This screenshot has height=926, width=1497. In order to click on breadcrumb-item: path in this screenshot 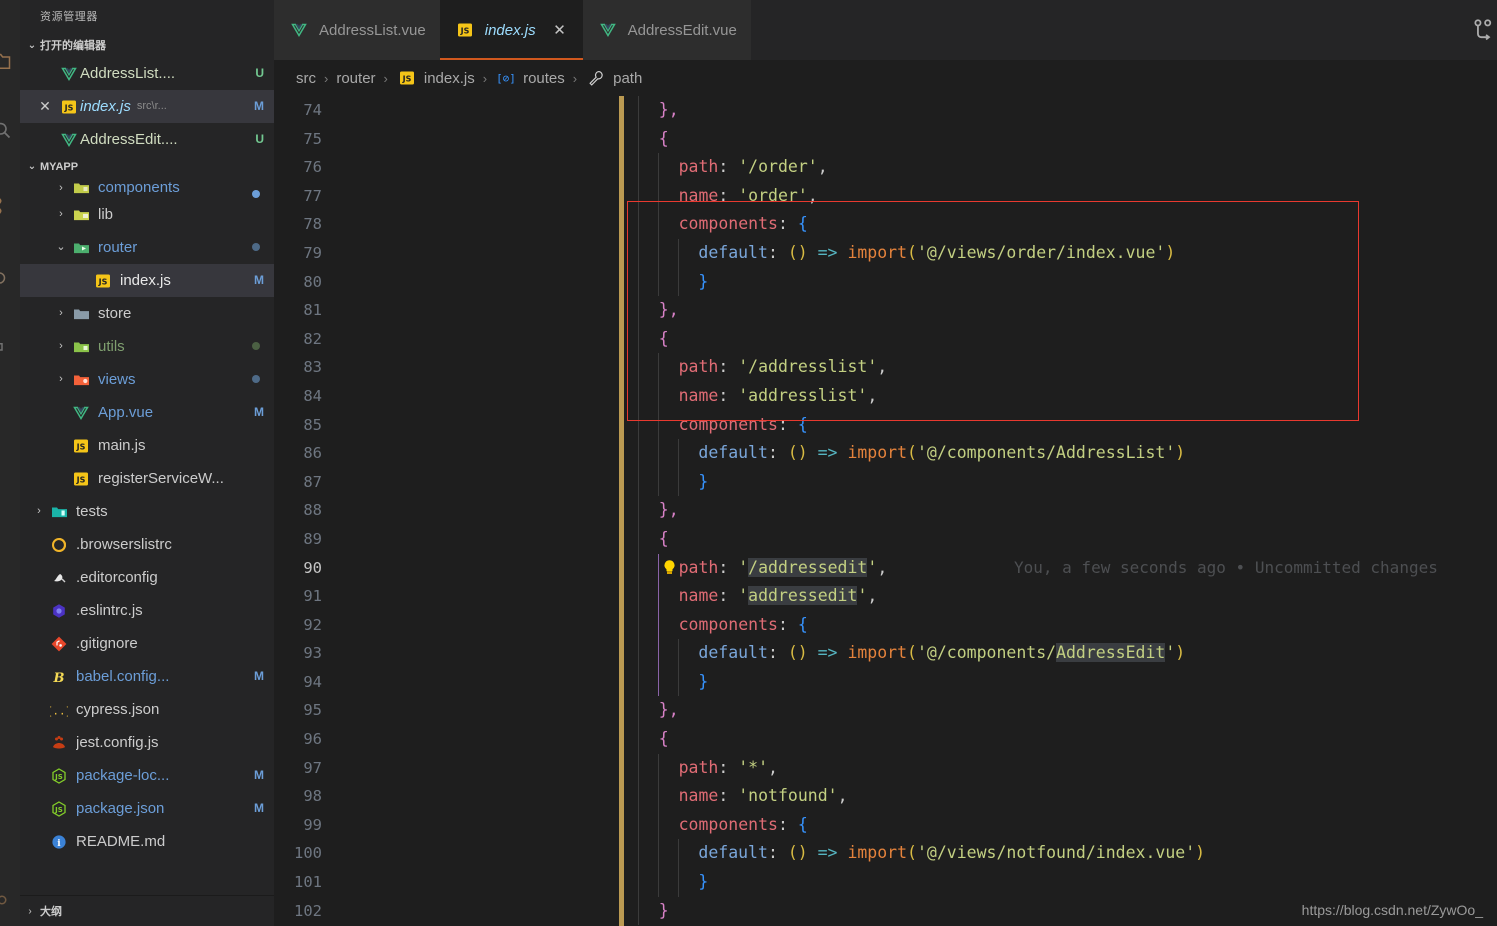, I will do `click(613, 78)`.